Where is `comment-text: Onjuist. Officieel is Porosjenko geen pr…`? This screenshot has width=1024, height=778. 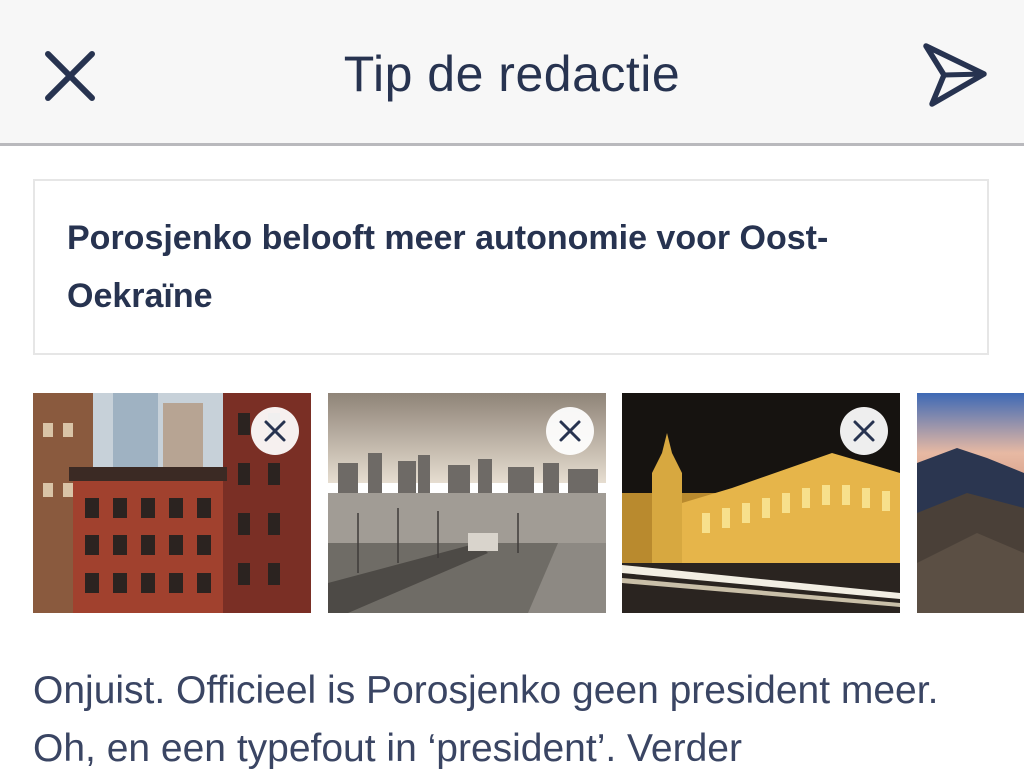 comment-text: Onjuist. Officieel is Porosjenko geen pr… is located at coordinates (513, 720).